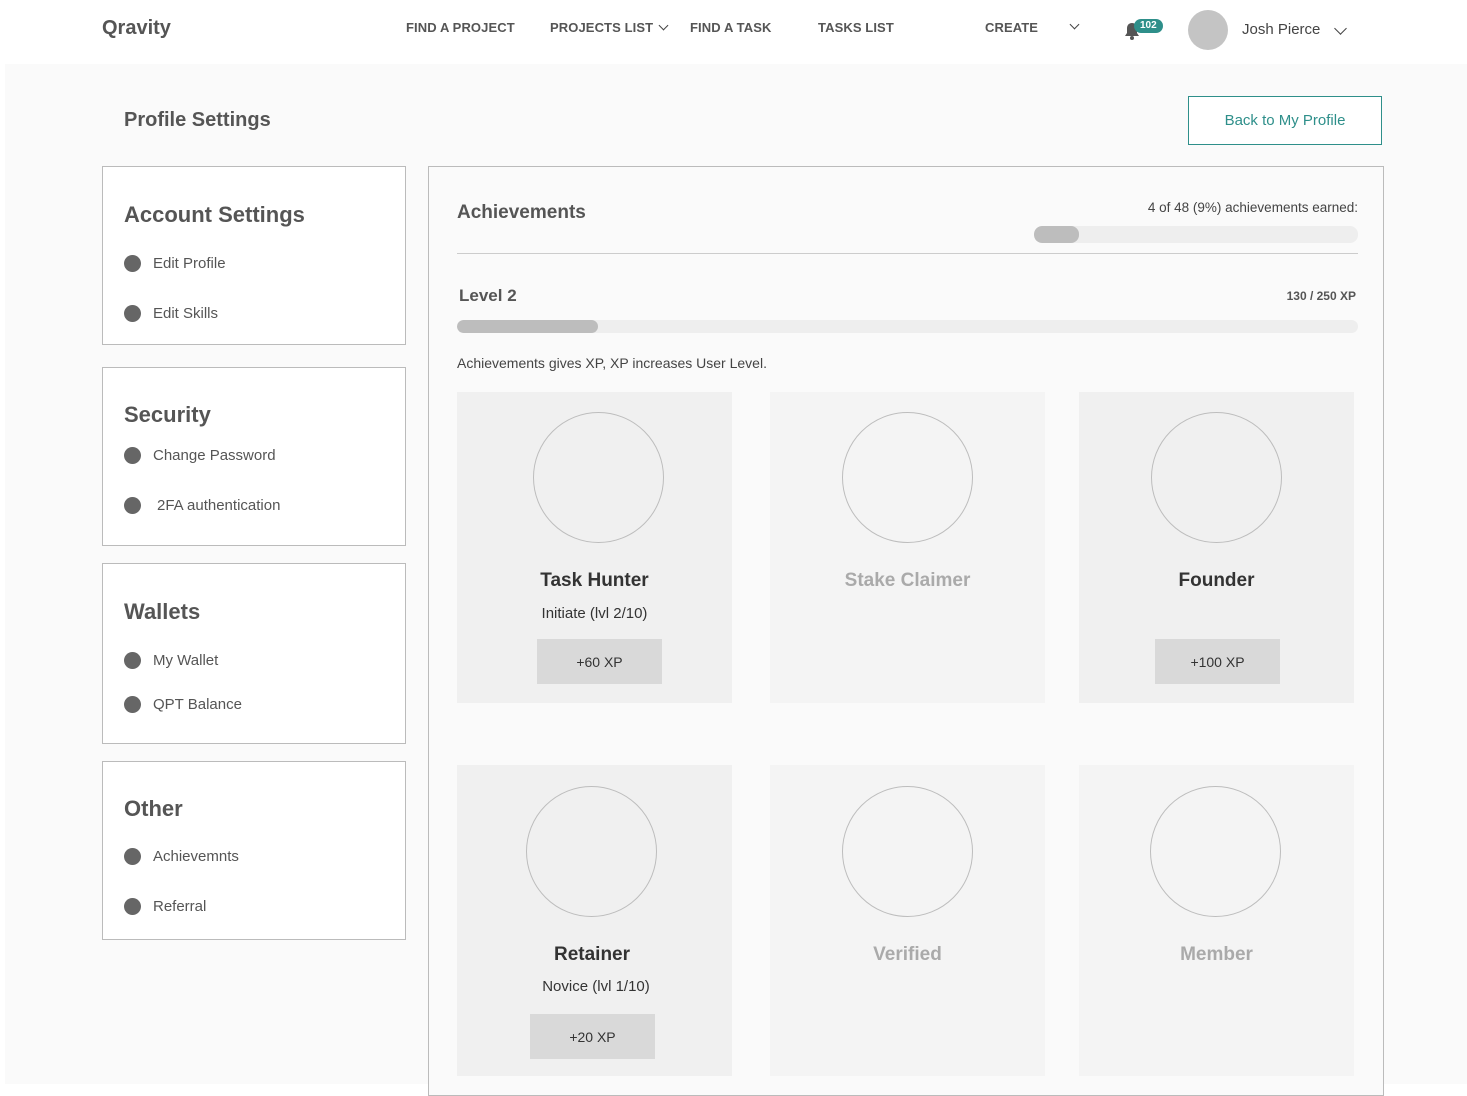 The width and height of the screenshot is (1467, 1096). I want to click on nav-find-a-task: FIND A TASK, so click(731, 27).